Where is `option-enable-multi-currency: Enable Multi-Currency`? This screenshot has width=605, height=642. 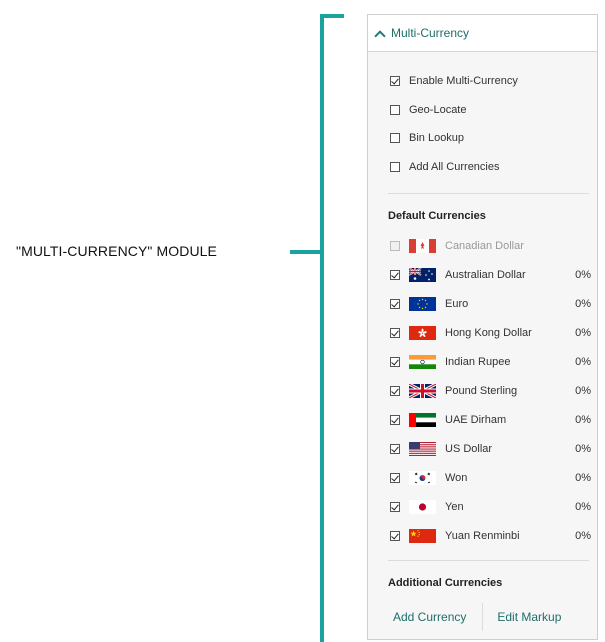
option-enable-multi-currency: Enable Multi-Currency is located at coordinates (454, 81).